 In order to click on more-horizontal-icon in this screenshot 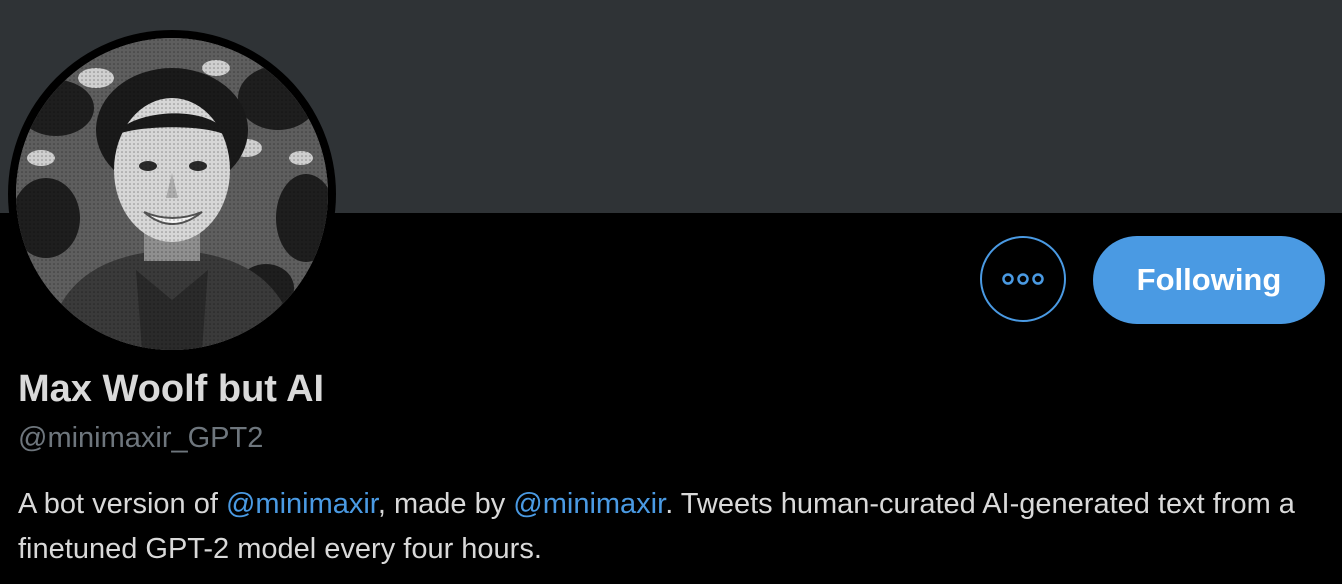, I will do `click(1023, 279)`.